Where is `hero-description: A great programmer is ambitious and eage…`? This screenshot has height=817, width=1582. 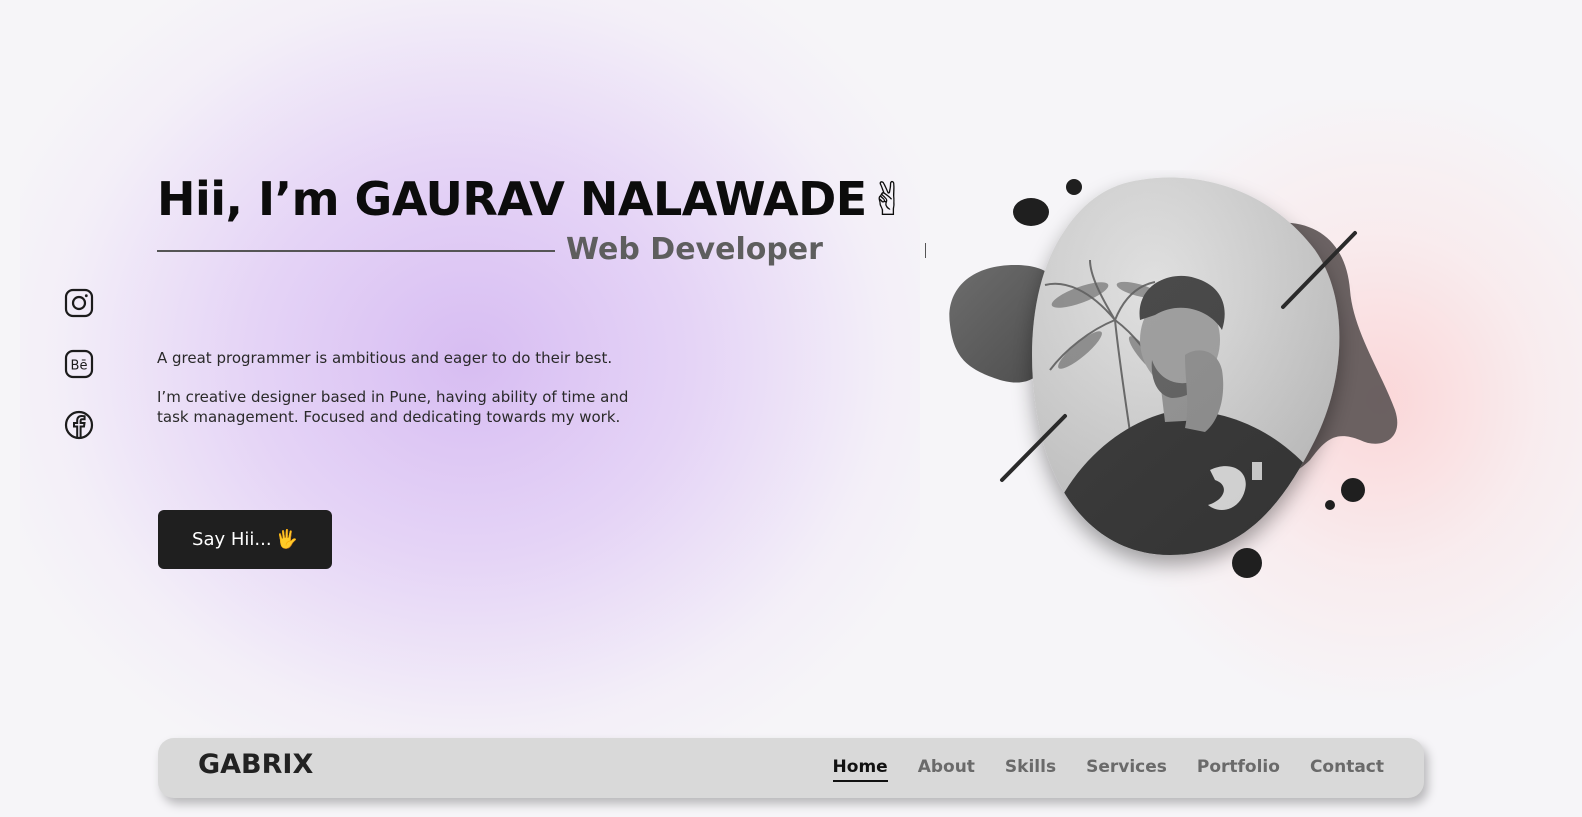
hero-description: A great programmer is ambitious and eage… is located at coordinates (407, 387).